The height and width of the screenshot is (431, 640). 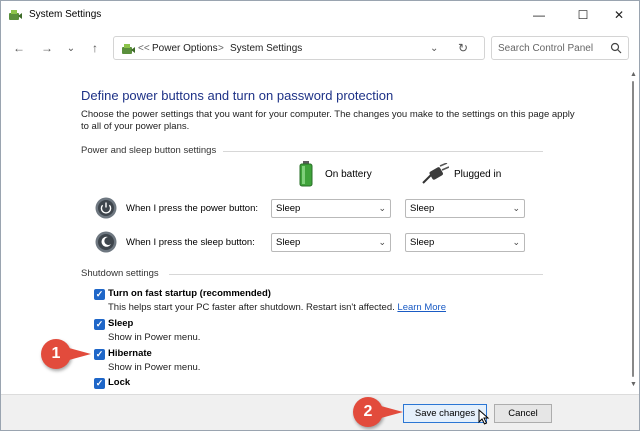 I want to click on power-plug-icon, so click(x=435, y=173).